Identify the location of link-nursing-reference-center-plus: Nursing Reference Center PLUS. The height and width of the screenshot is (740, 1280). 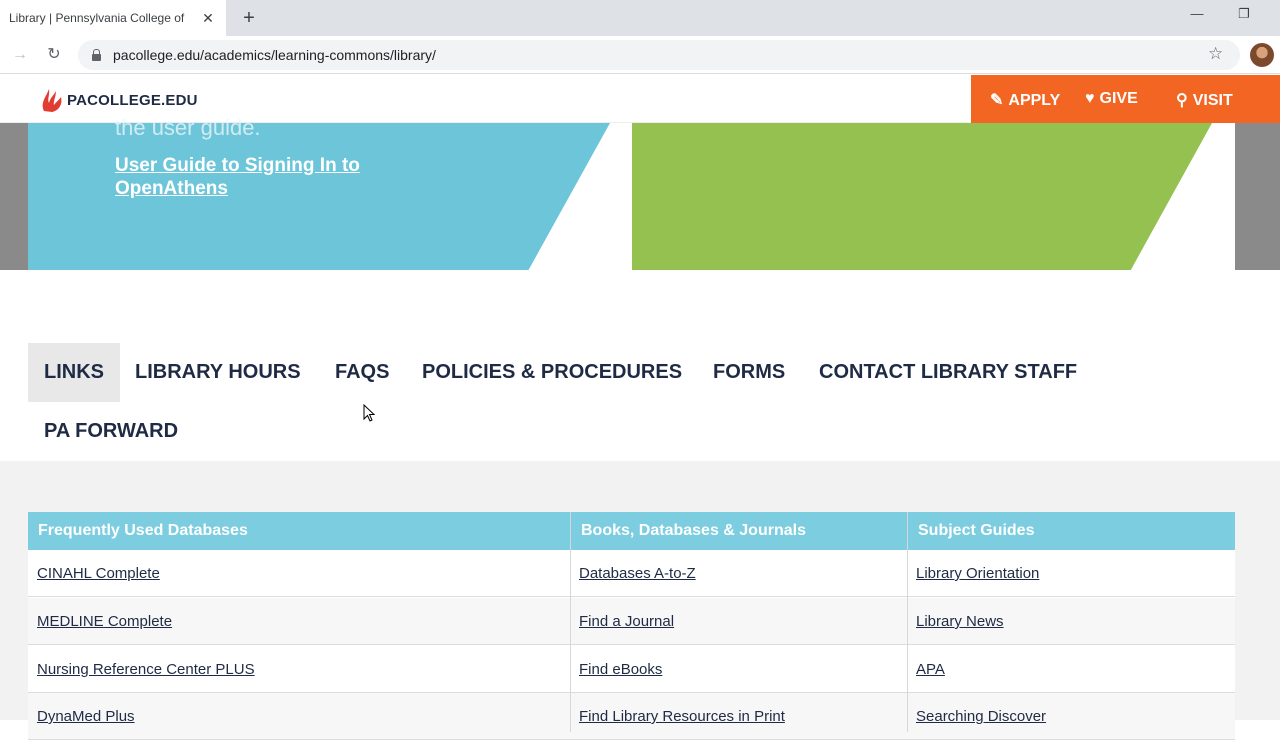
(141, 669).